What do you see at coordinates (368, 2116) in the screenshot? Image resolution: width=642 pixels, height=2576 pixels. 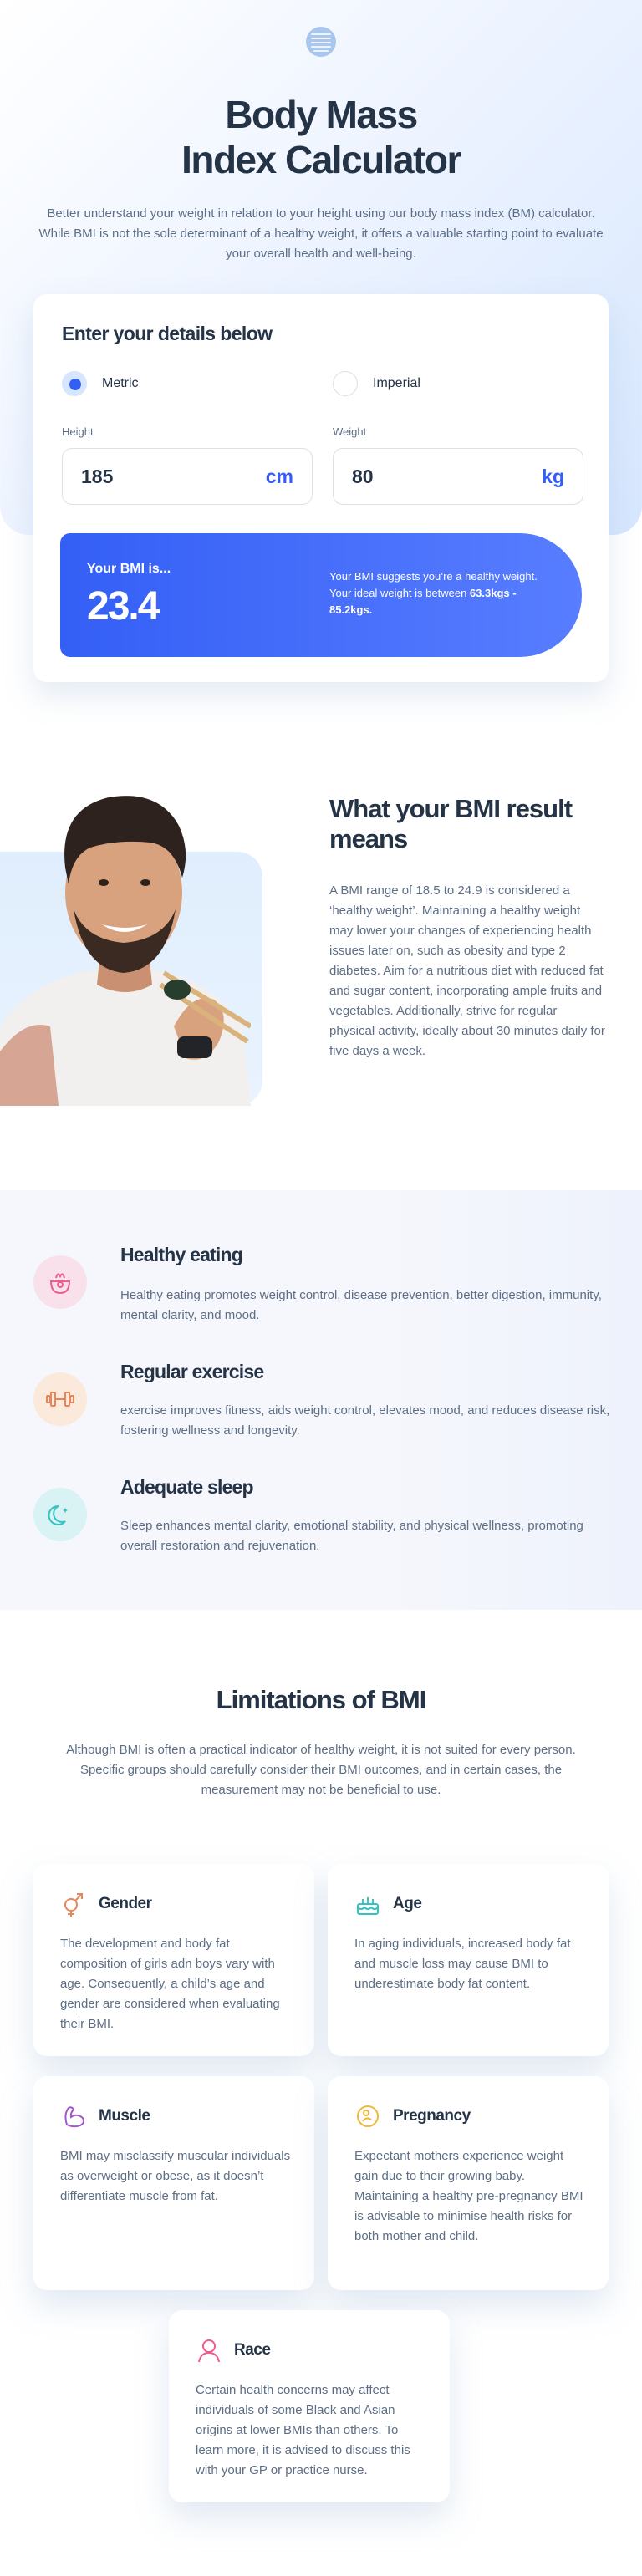 I see `pregnancy-icon` at bounding box center [368, 2116].